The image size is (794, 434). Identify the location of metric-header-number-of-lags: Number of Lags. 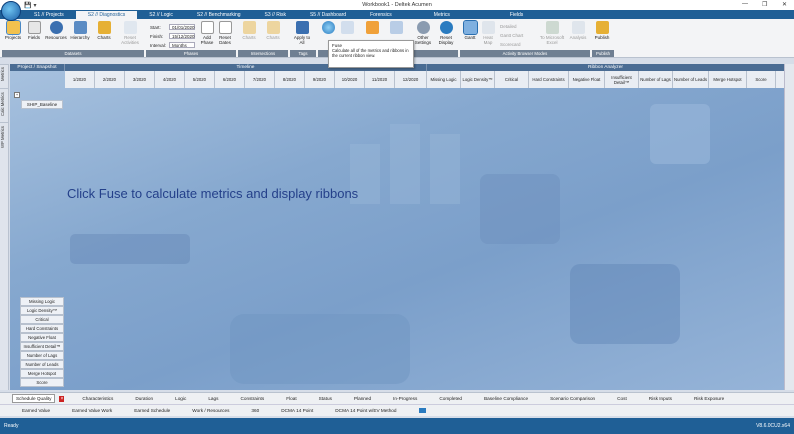
(656, 79).